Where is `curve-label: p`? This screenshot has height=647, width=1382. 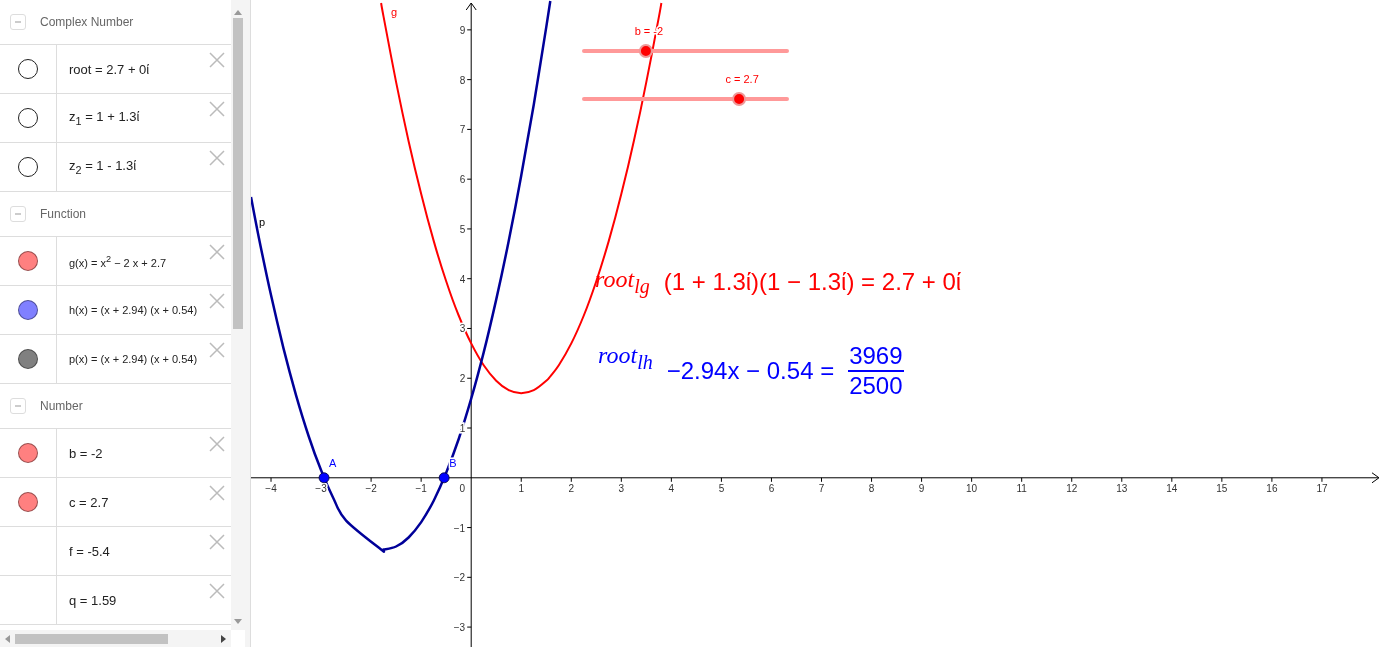 curve-label: p is located at coordinates (262, 222).